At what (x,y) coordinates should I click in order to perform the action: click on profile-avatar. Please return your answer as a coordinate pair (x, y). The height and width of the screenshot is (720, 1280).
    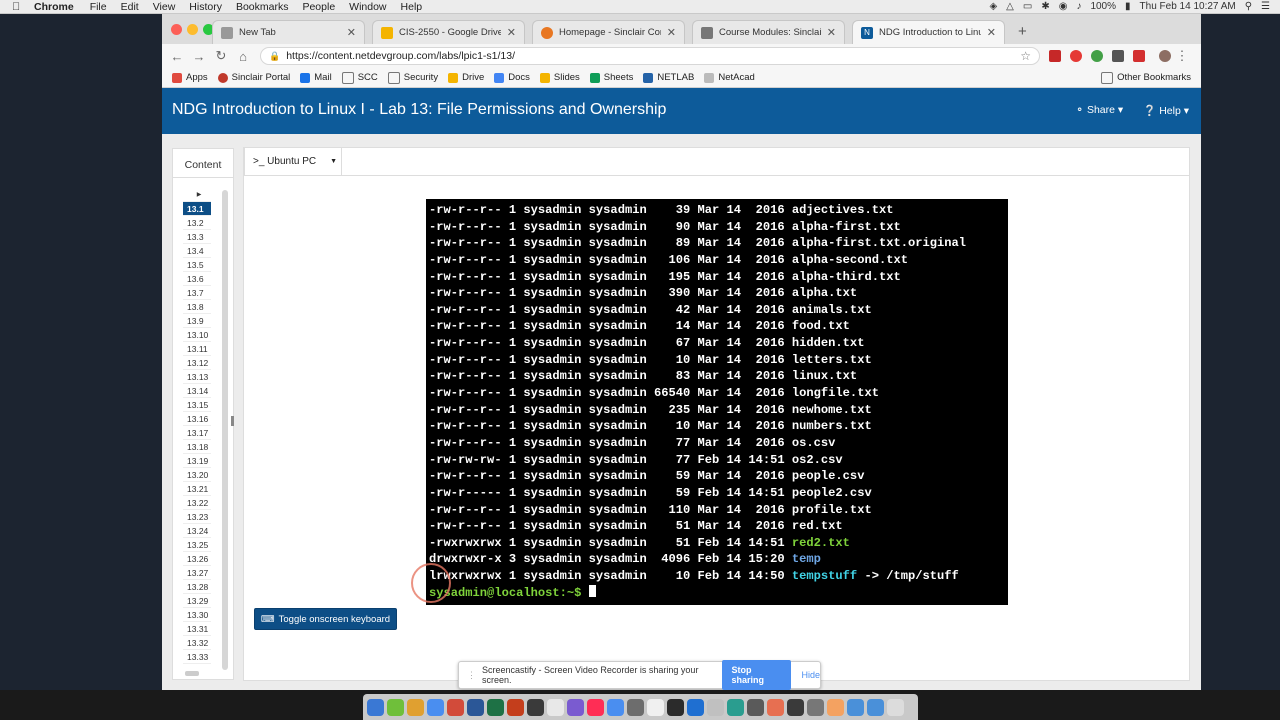
    Looking at the image, I should click on (1165, 56).